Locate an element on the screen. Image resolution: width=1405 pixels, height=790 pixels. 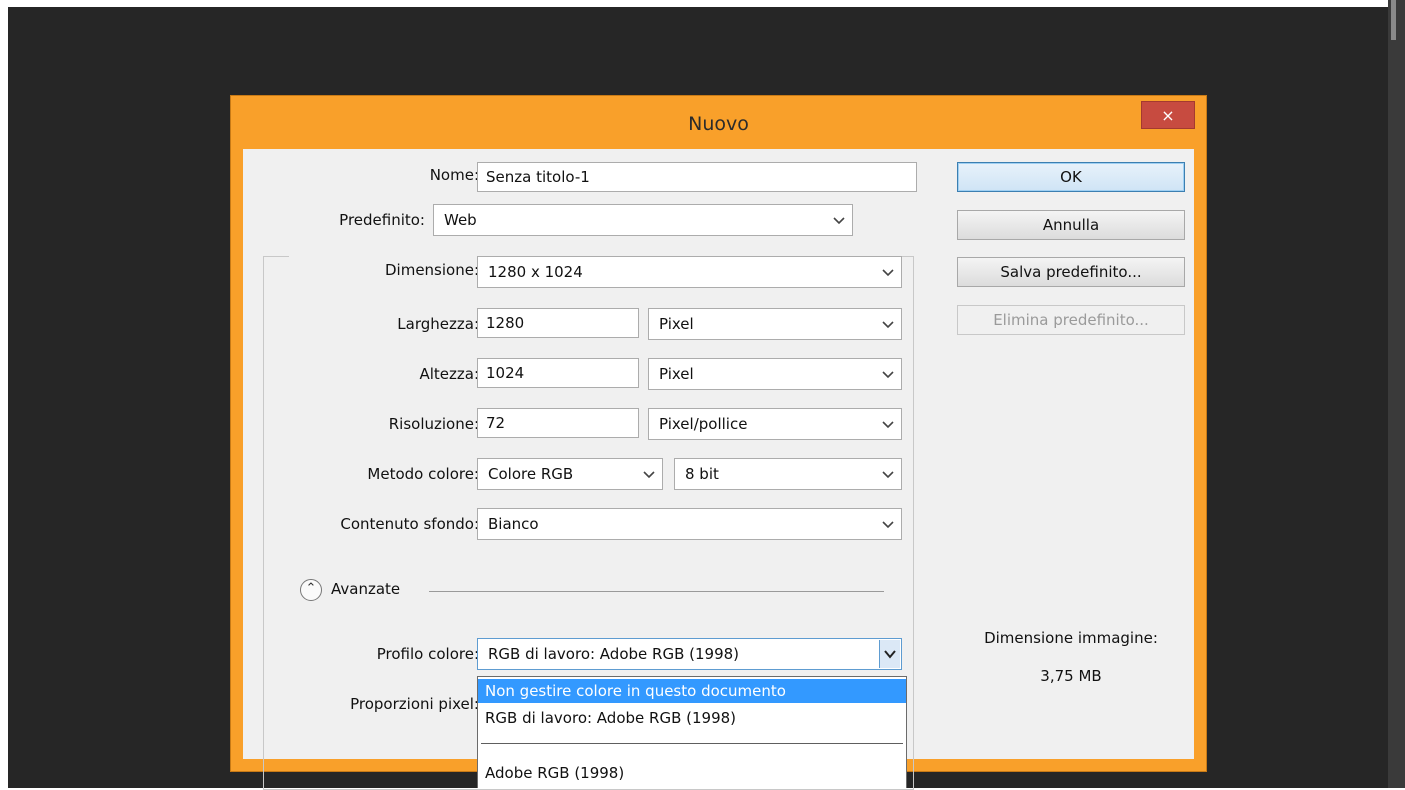
bit-depth-value: 8 bit is located at coordinates (702, 474).